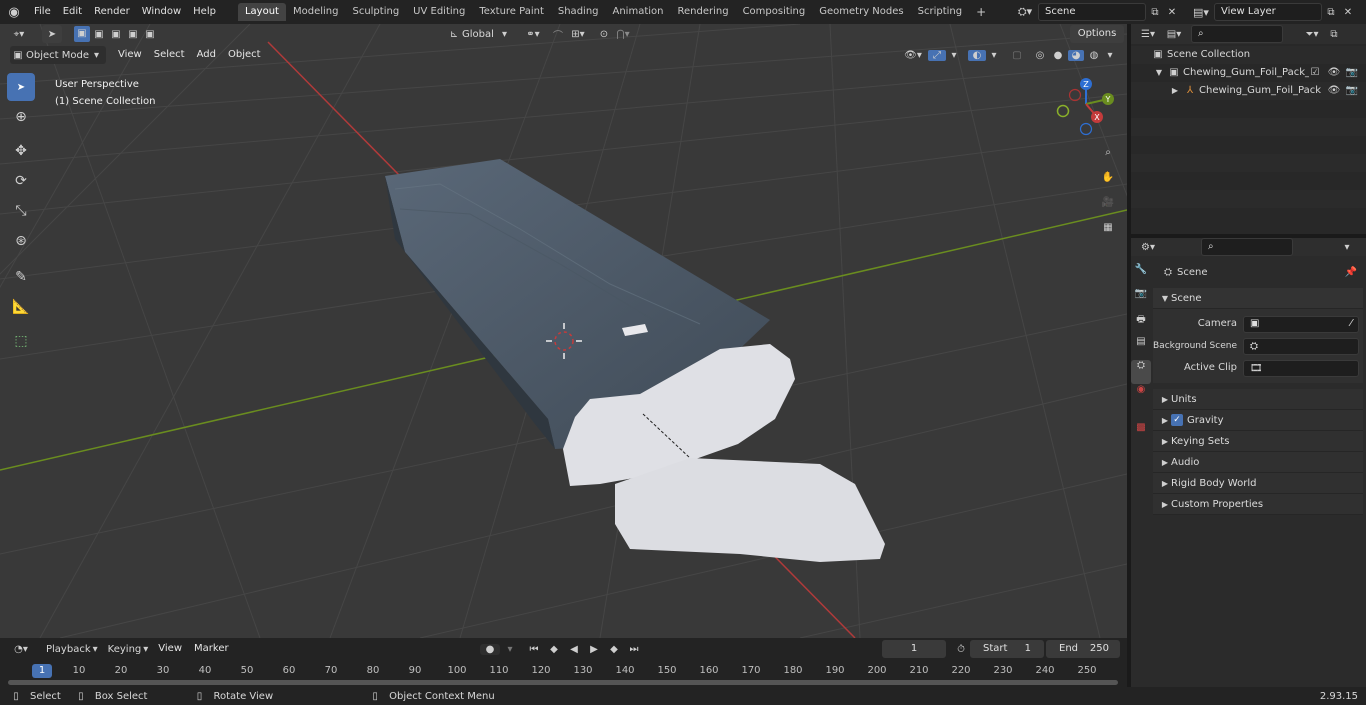 This screenshot has width=1366, height=705. What do you see at coordinates (1108, 177) in the screenshot?
I see `pan-button: ✋` at bounding box center [1108, 177].